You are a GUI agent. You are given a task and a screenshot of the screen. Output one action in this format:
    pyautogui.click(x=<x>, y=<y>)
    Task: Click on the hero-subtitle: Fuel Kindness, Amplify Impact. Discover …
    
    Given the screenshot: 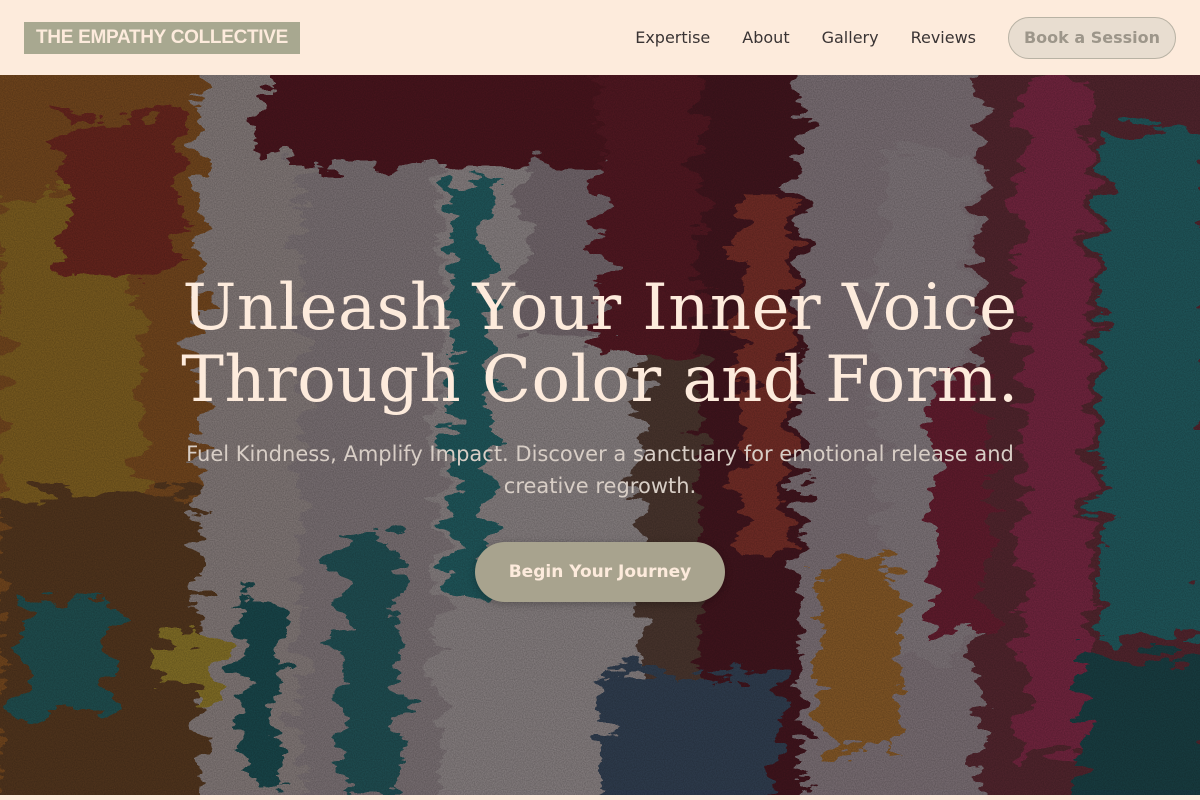 What is the action you would take?
    pyautogui.click(x=600, y=470)
    